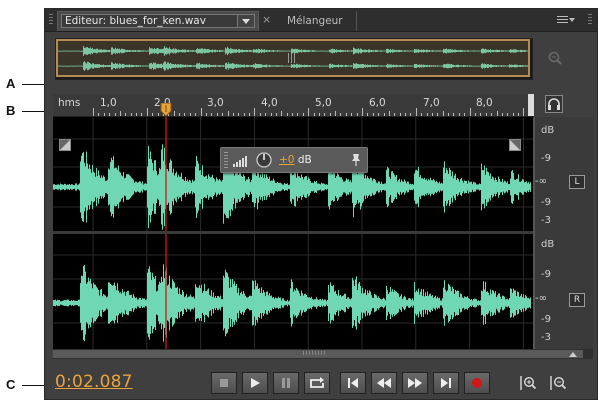 Image resolution: width=604 pixels, height=404 pixels. I want to click on transport-bar: 0:02.087, so click(321, 381).